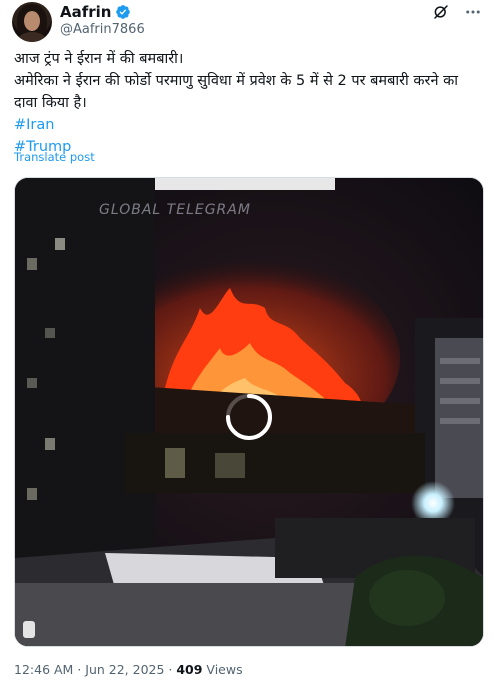  What do you see at coordinates (29, 629) in the screenshot?
I see `video-progress-chip` at bounding box center [29, 629].